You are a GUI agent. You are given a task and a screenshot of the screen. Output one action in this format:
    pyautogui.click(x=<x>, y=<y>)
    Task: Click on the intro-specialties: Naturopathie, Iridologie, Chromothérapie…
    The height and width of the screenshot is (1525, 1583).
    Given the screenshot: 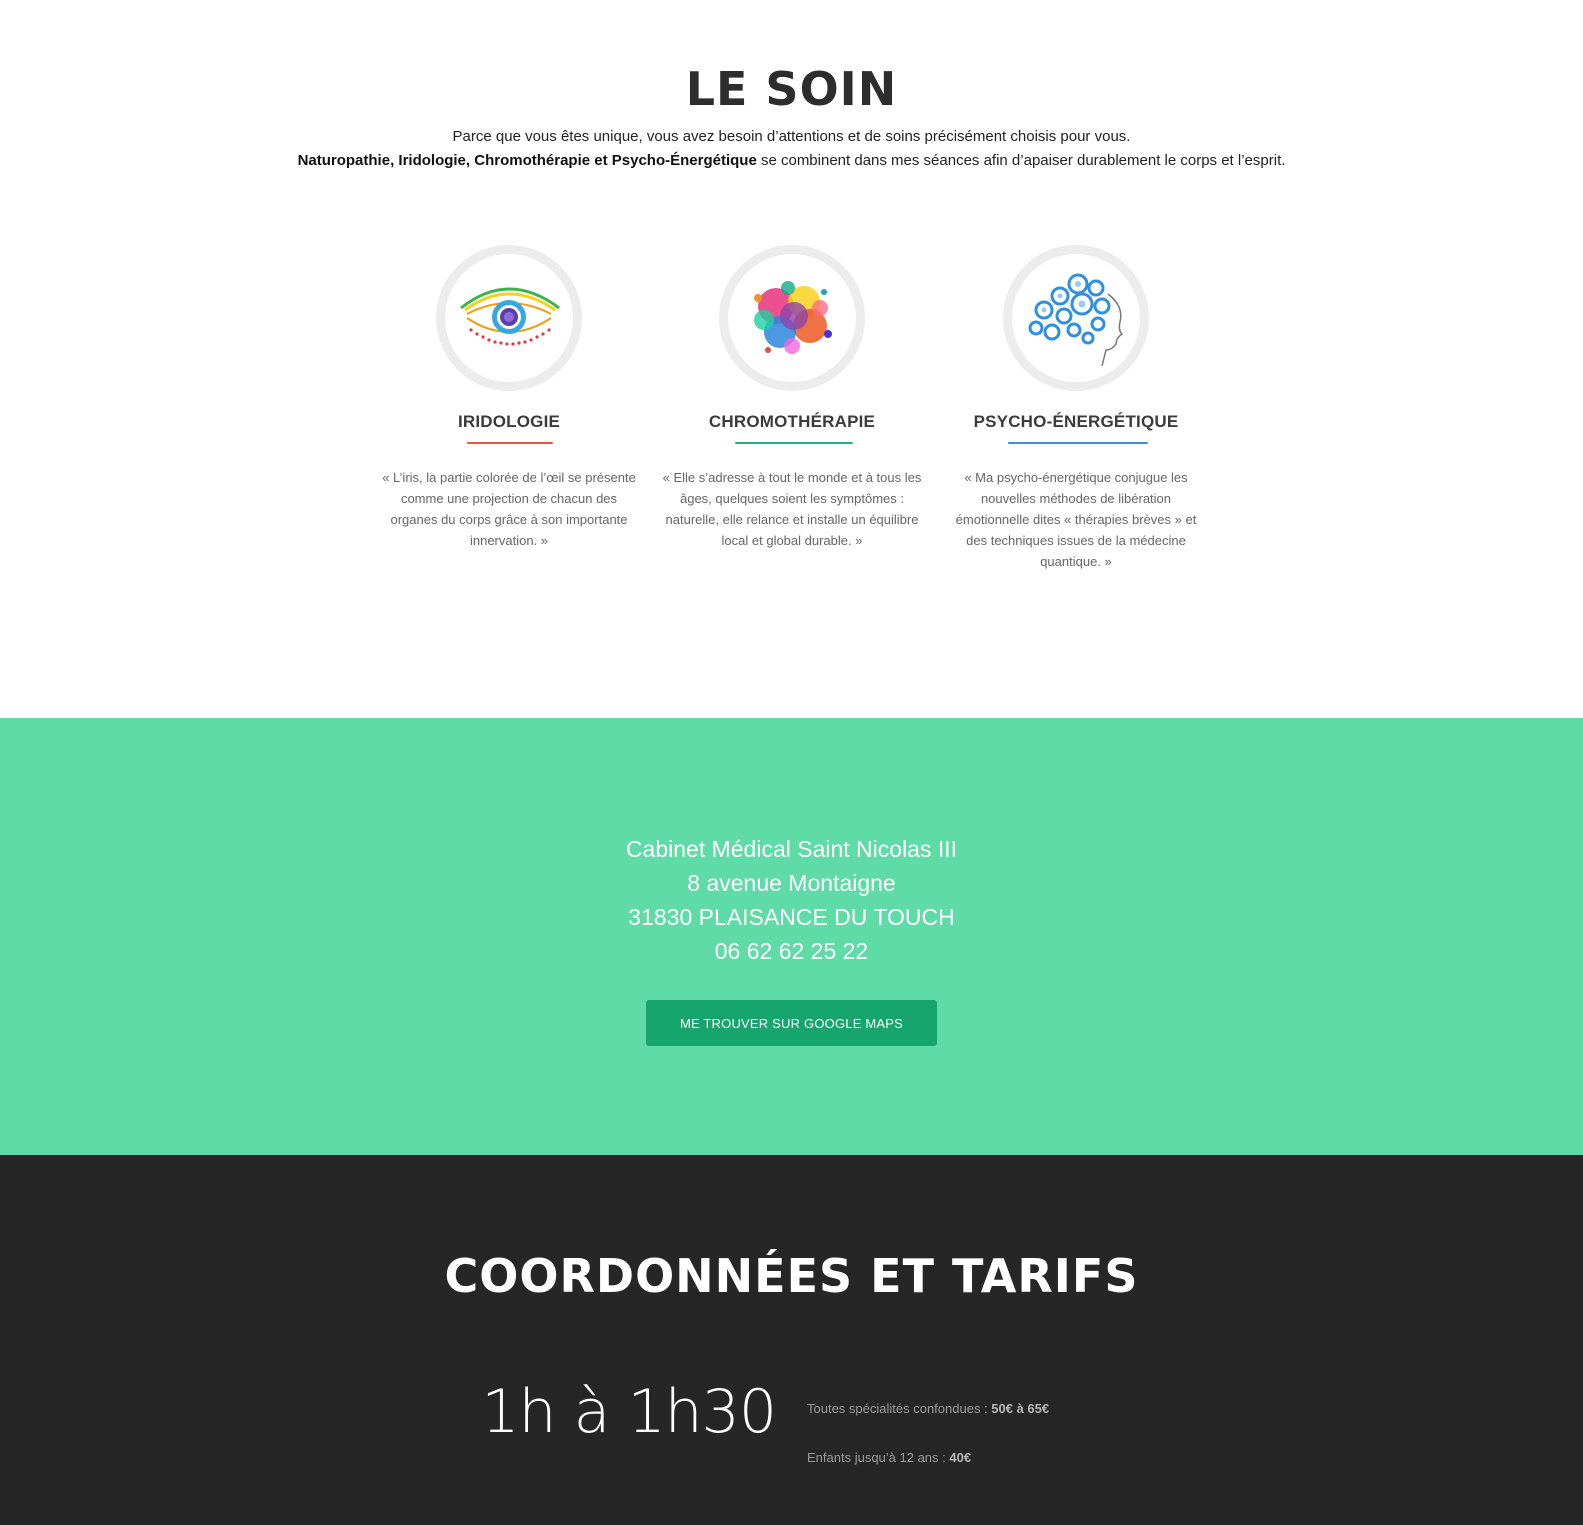 What is the action you would take?
    pyautogui.click(x=527, y=160)
    